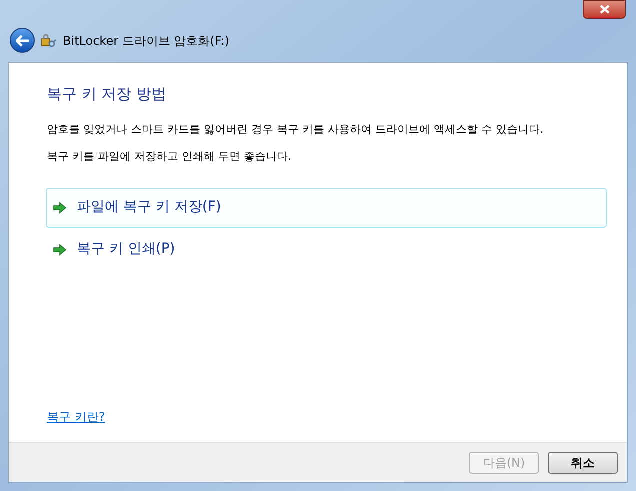 The image size is (636, 491). Describe the element at coordinates (107, 94) in the screenshot. I see `page-heading: 복구 키 저장 방법` at that location.